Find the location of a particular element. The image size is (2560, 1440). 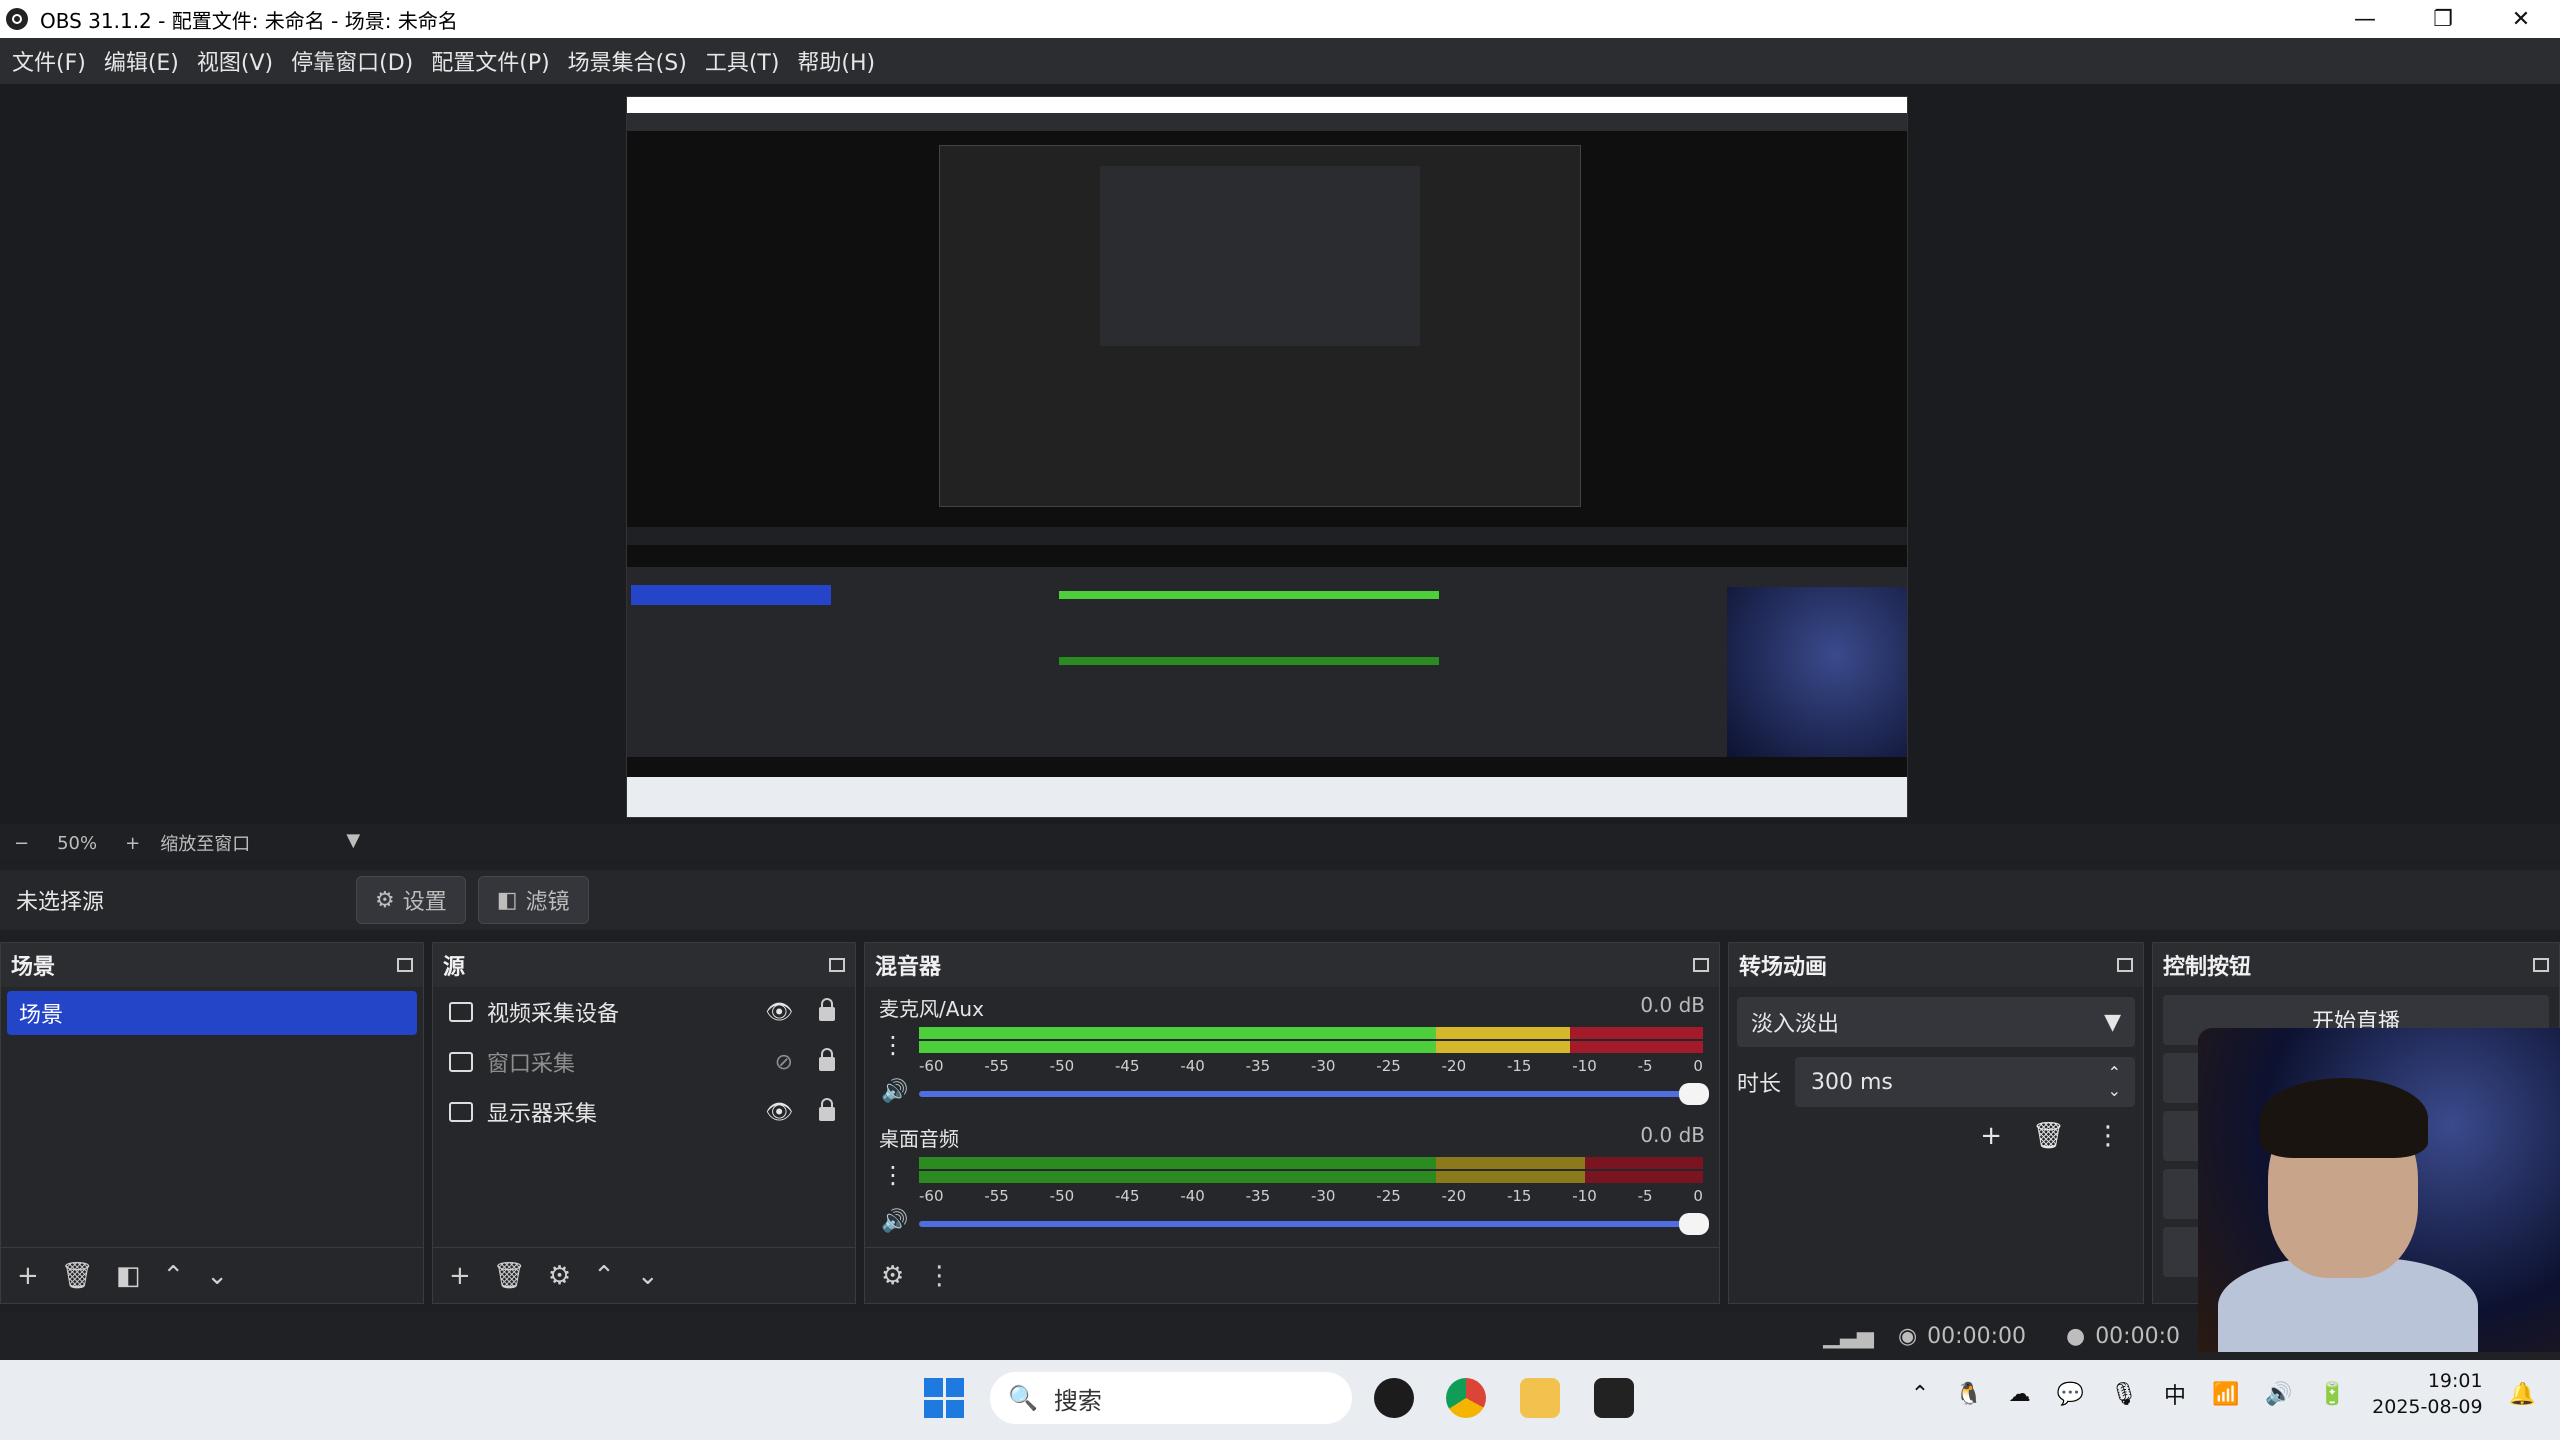

input-method-icon: 中 is located at coordinates (2175, 1394).